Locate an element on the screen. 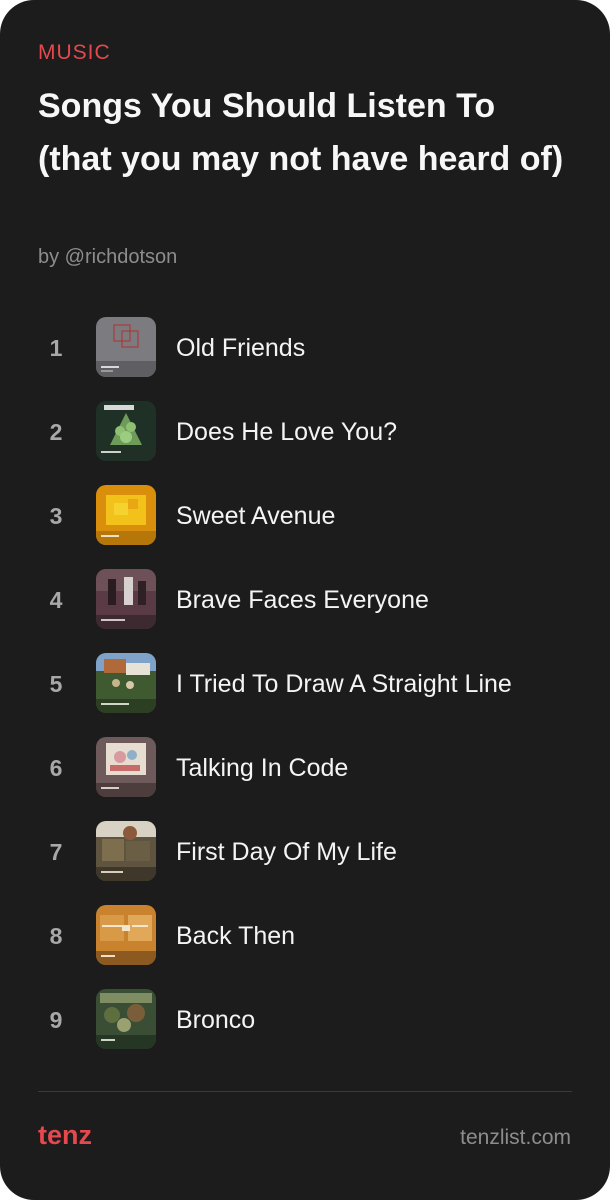  song-title: Brave Faces Everyone is located at coordinates (302, 600).